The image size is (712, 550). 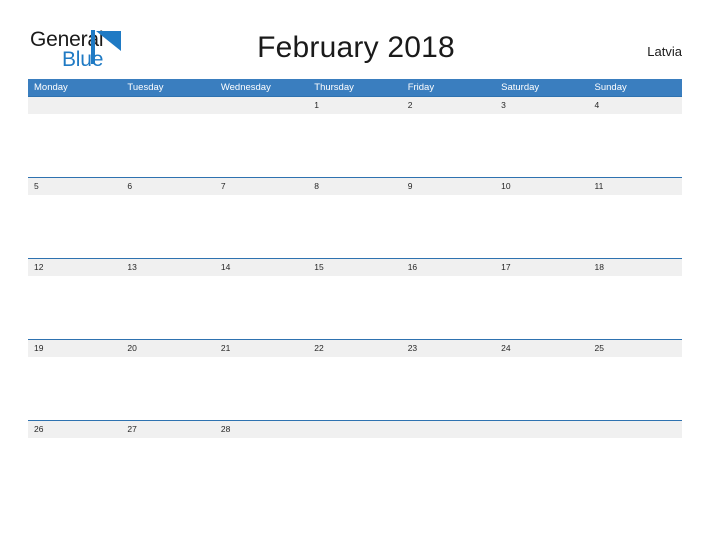 What do you see at coordinates (421, 87) in the screenshot?
I see `weekday-friday: Friday` at bounding box center [421, 87].